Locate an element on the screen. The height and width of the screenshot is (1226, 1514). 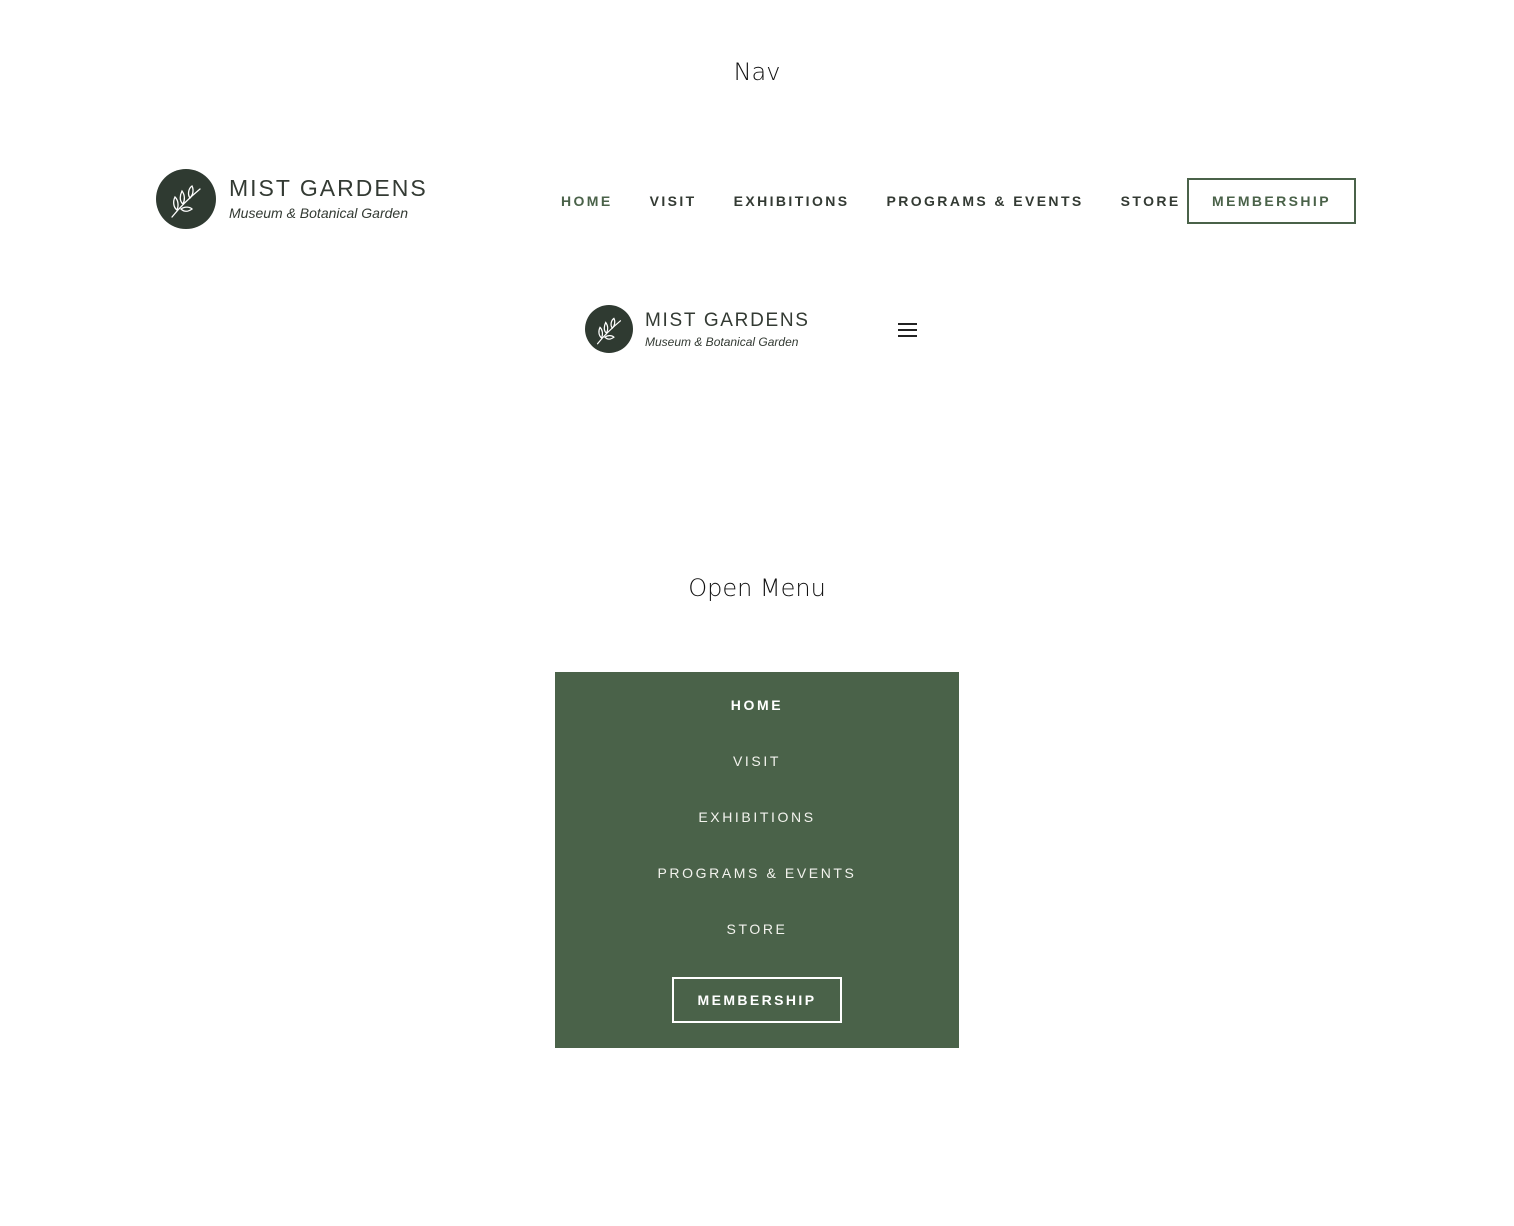
nav-item-visit: VISIT is located at coordinates (673, 201).